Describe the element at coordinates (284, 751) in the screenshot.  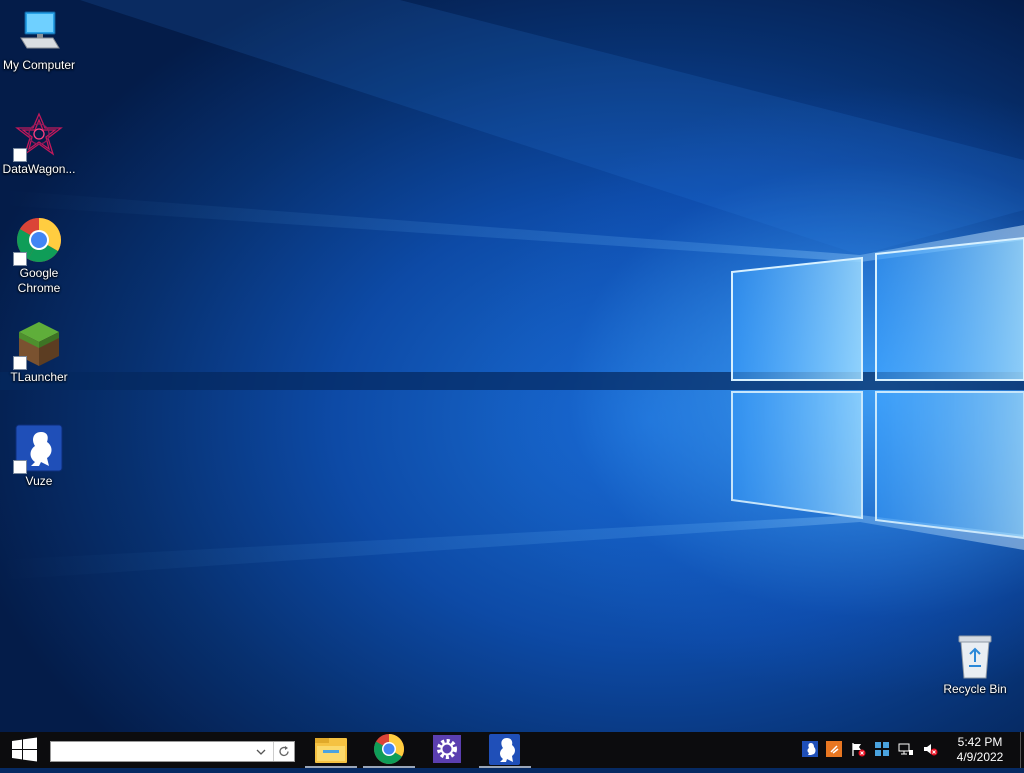
I see `refresh-icon` at that location.